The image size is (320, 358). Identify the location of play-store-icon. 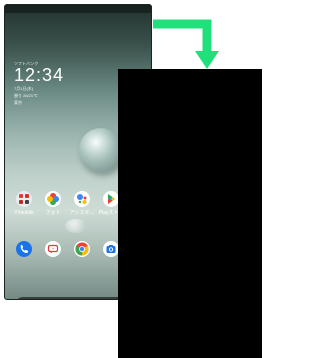
(111, 199).